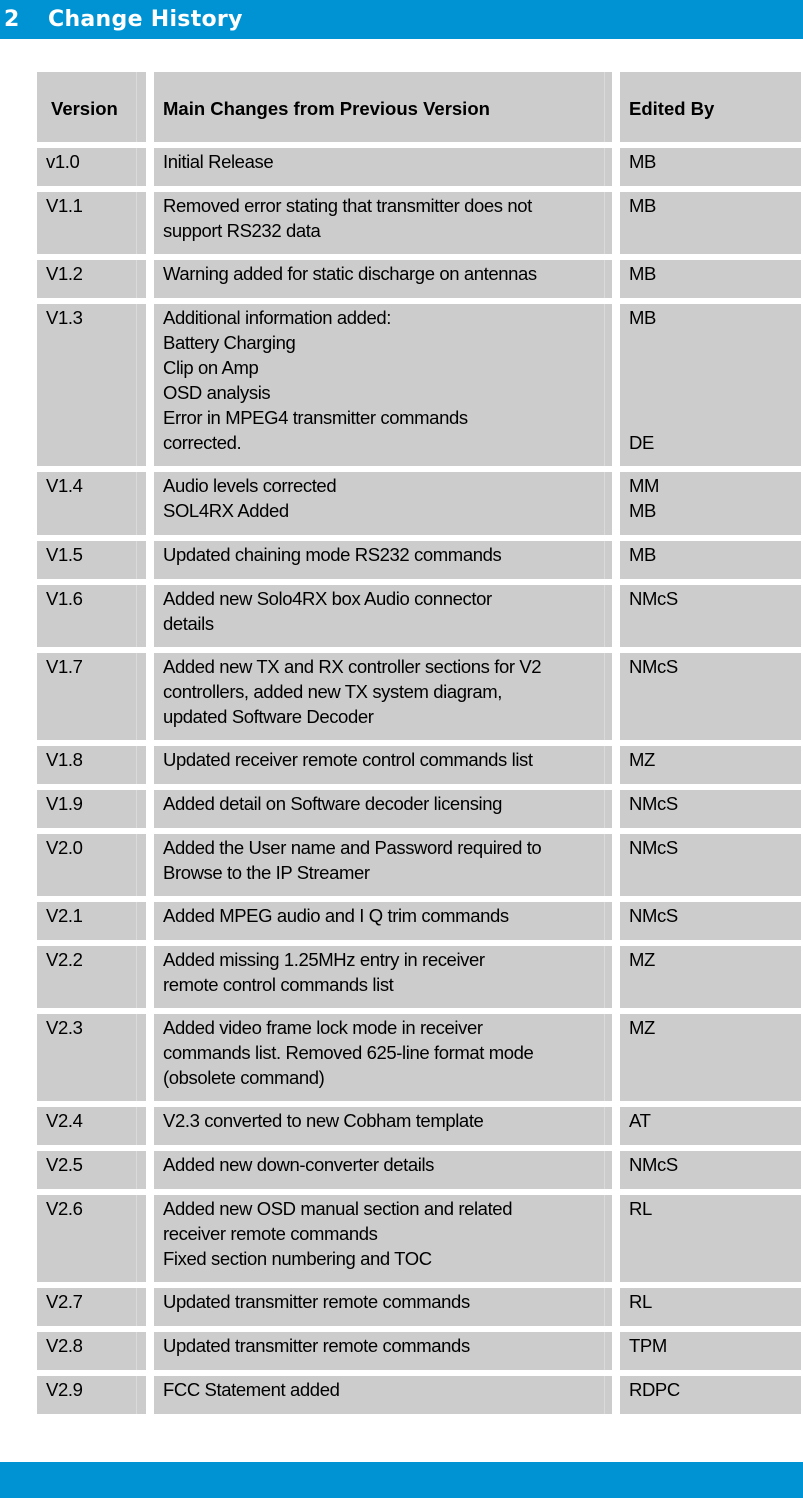 Image resolution: width=803 pixels, height=1498 pixels. I want to click on changes-cell-text: Initial Release, so click(218, 161).